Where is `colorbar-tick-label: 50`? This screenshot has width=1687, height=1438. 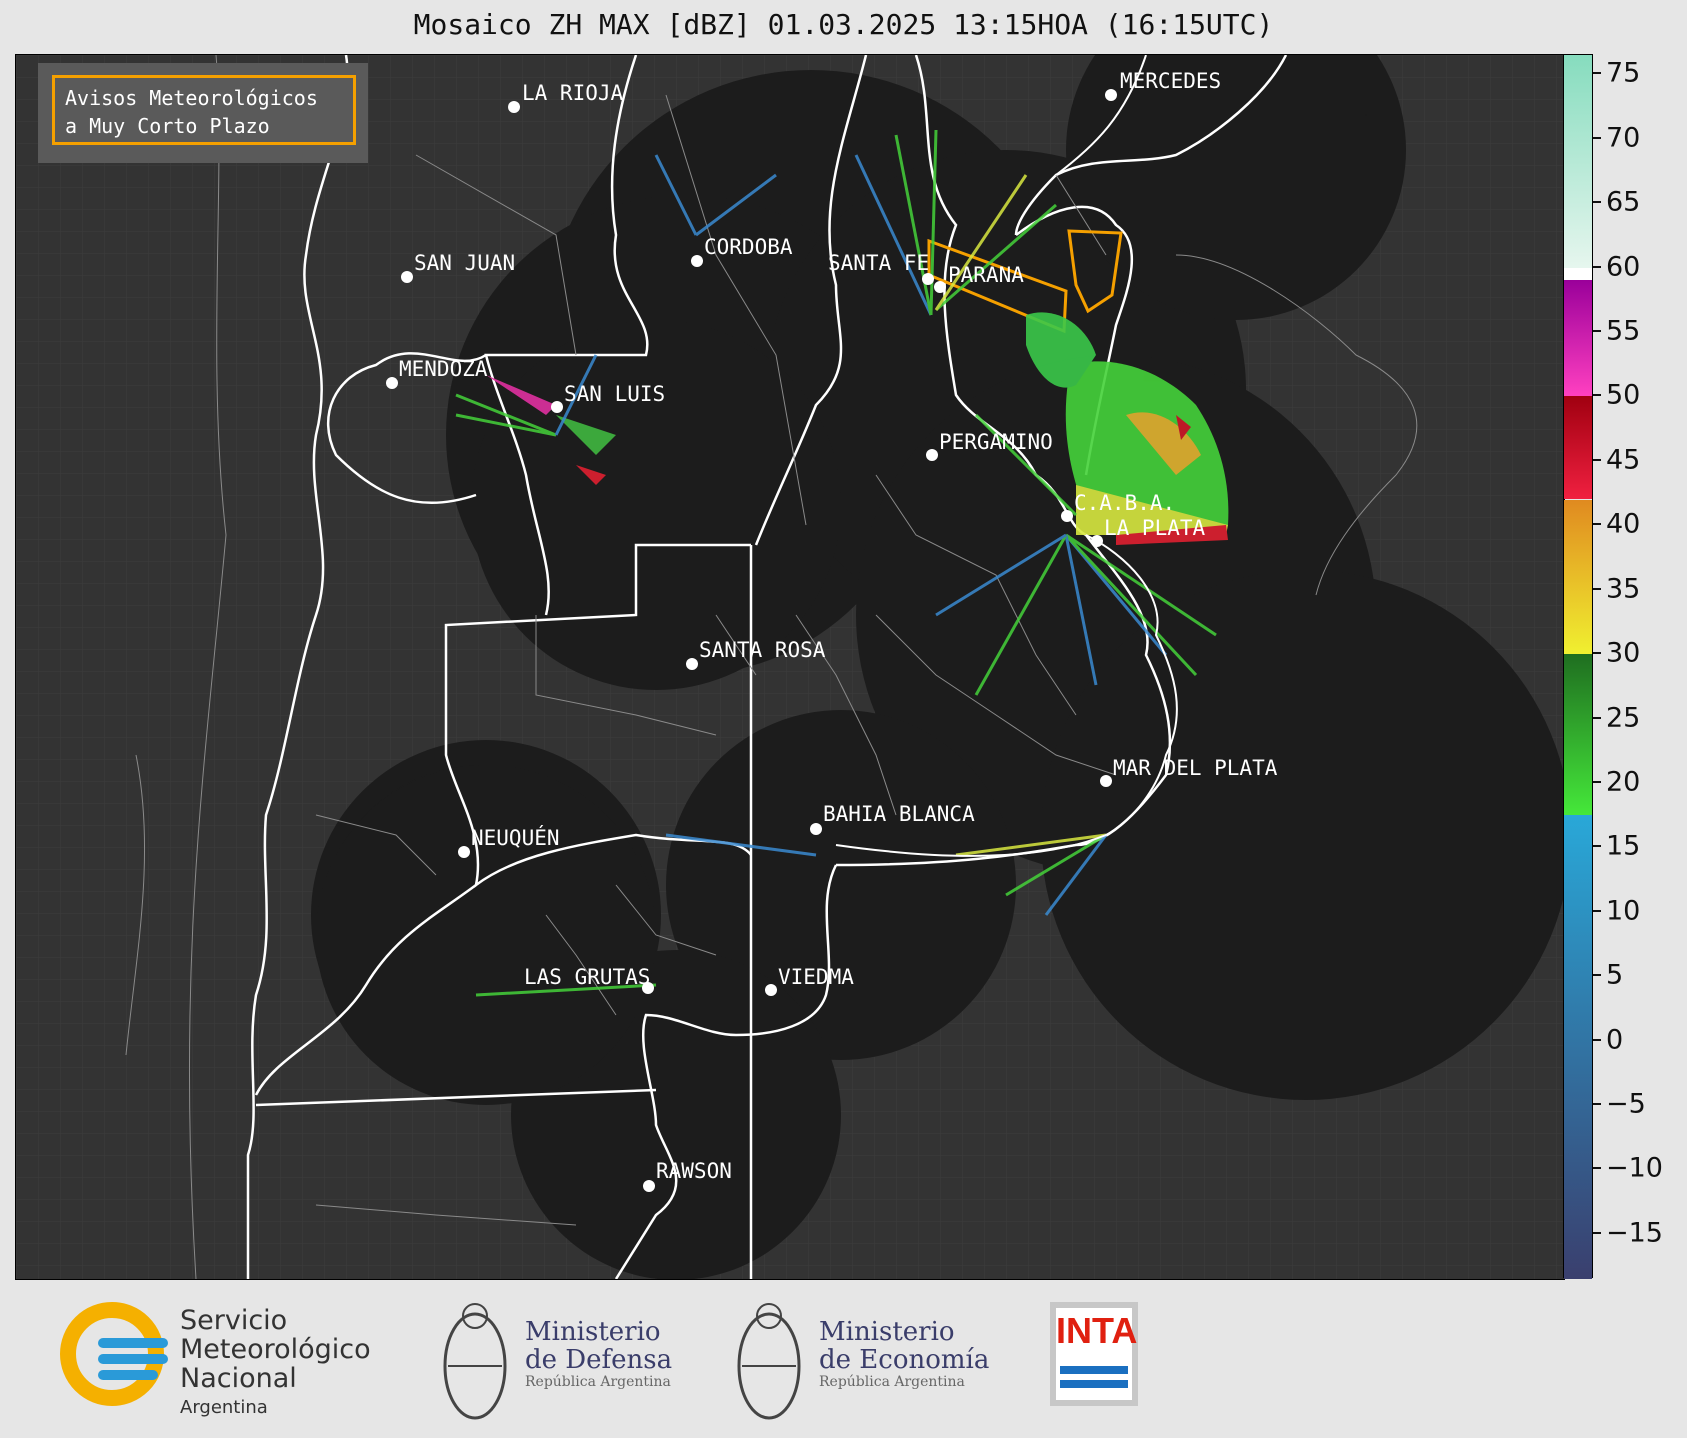 colorbar-tick-label: 50 is located at coordinates (1623, 395).